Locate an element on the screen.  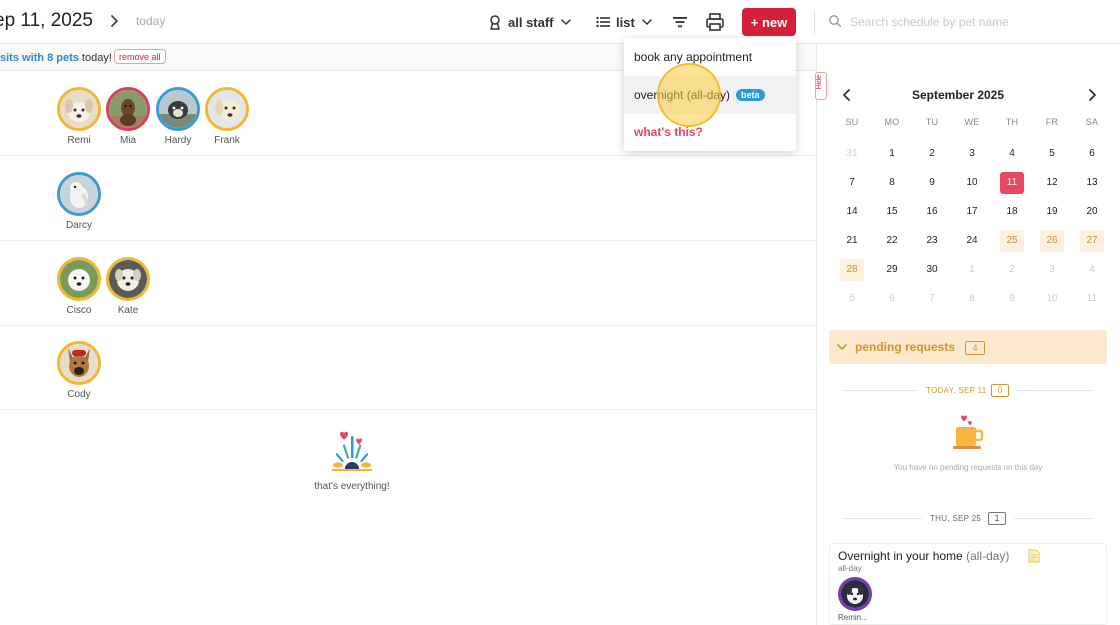
calendar-day: 15 is located at coordinates (892, 212).